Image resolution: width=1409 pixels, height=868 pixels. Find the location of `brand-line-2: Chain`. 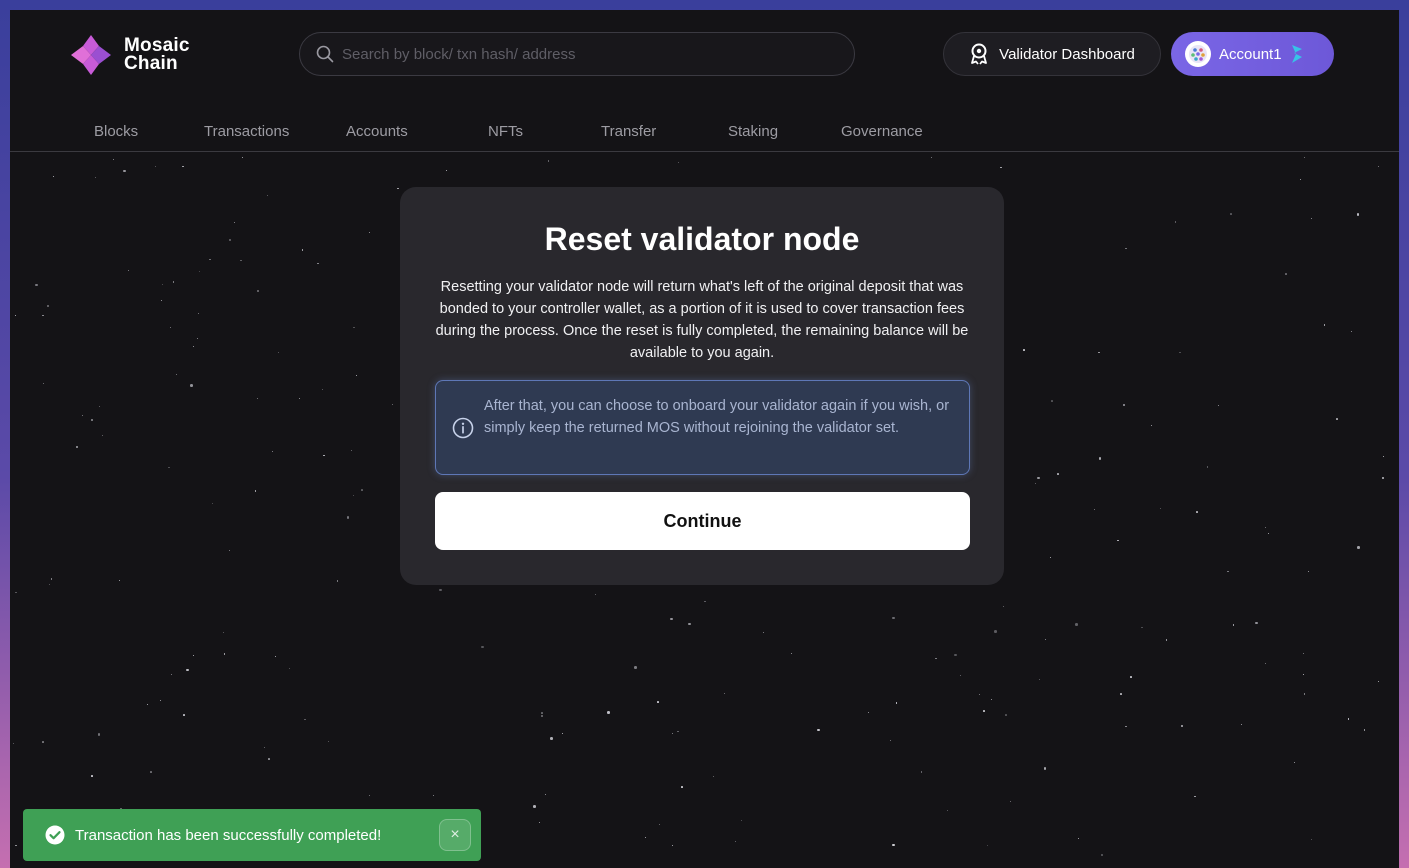

brand-line-2: Chain is located at coordinates (151, 63).